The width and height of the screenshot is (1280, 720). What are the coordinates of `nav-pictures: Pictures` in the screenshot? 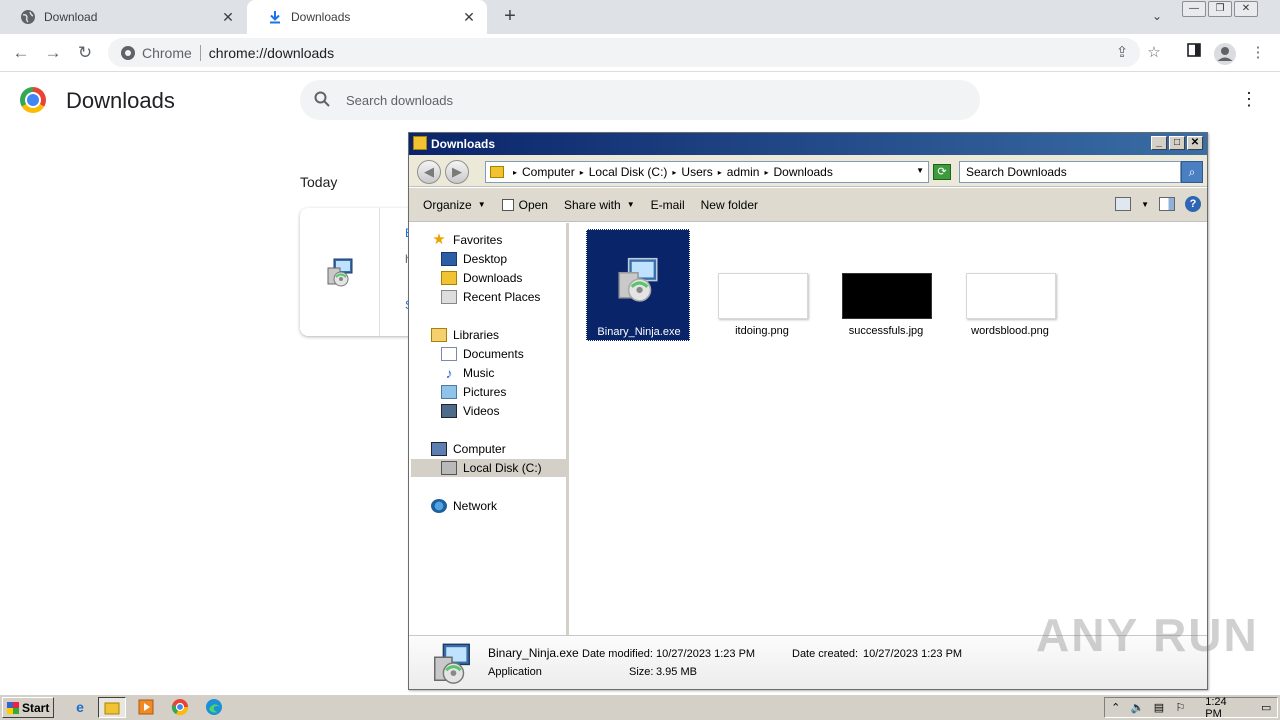 It's located at (489, 392).